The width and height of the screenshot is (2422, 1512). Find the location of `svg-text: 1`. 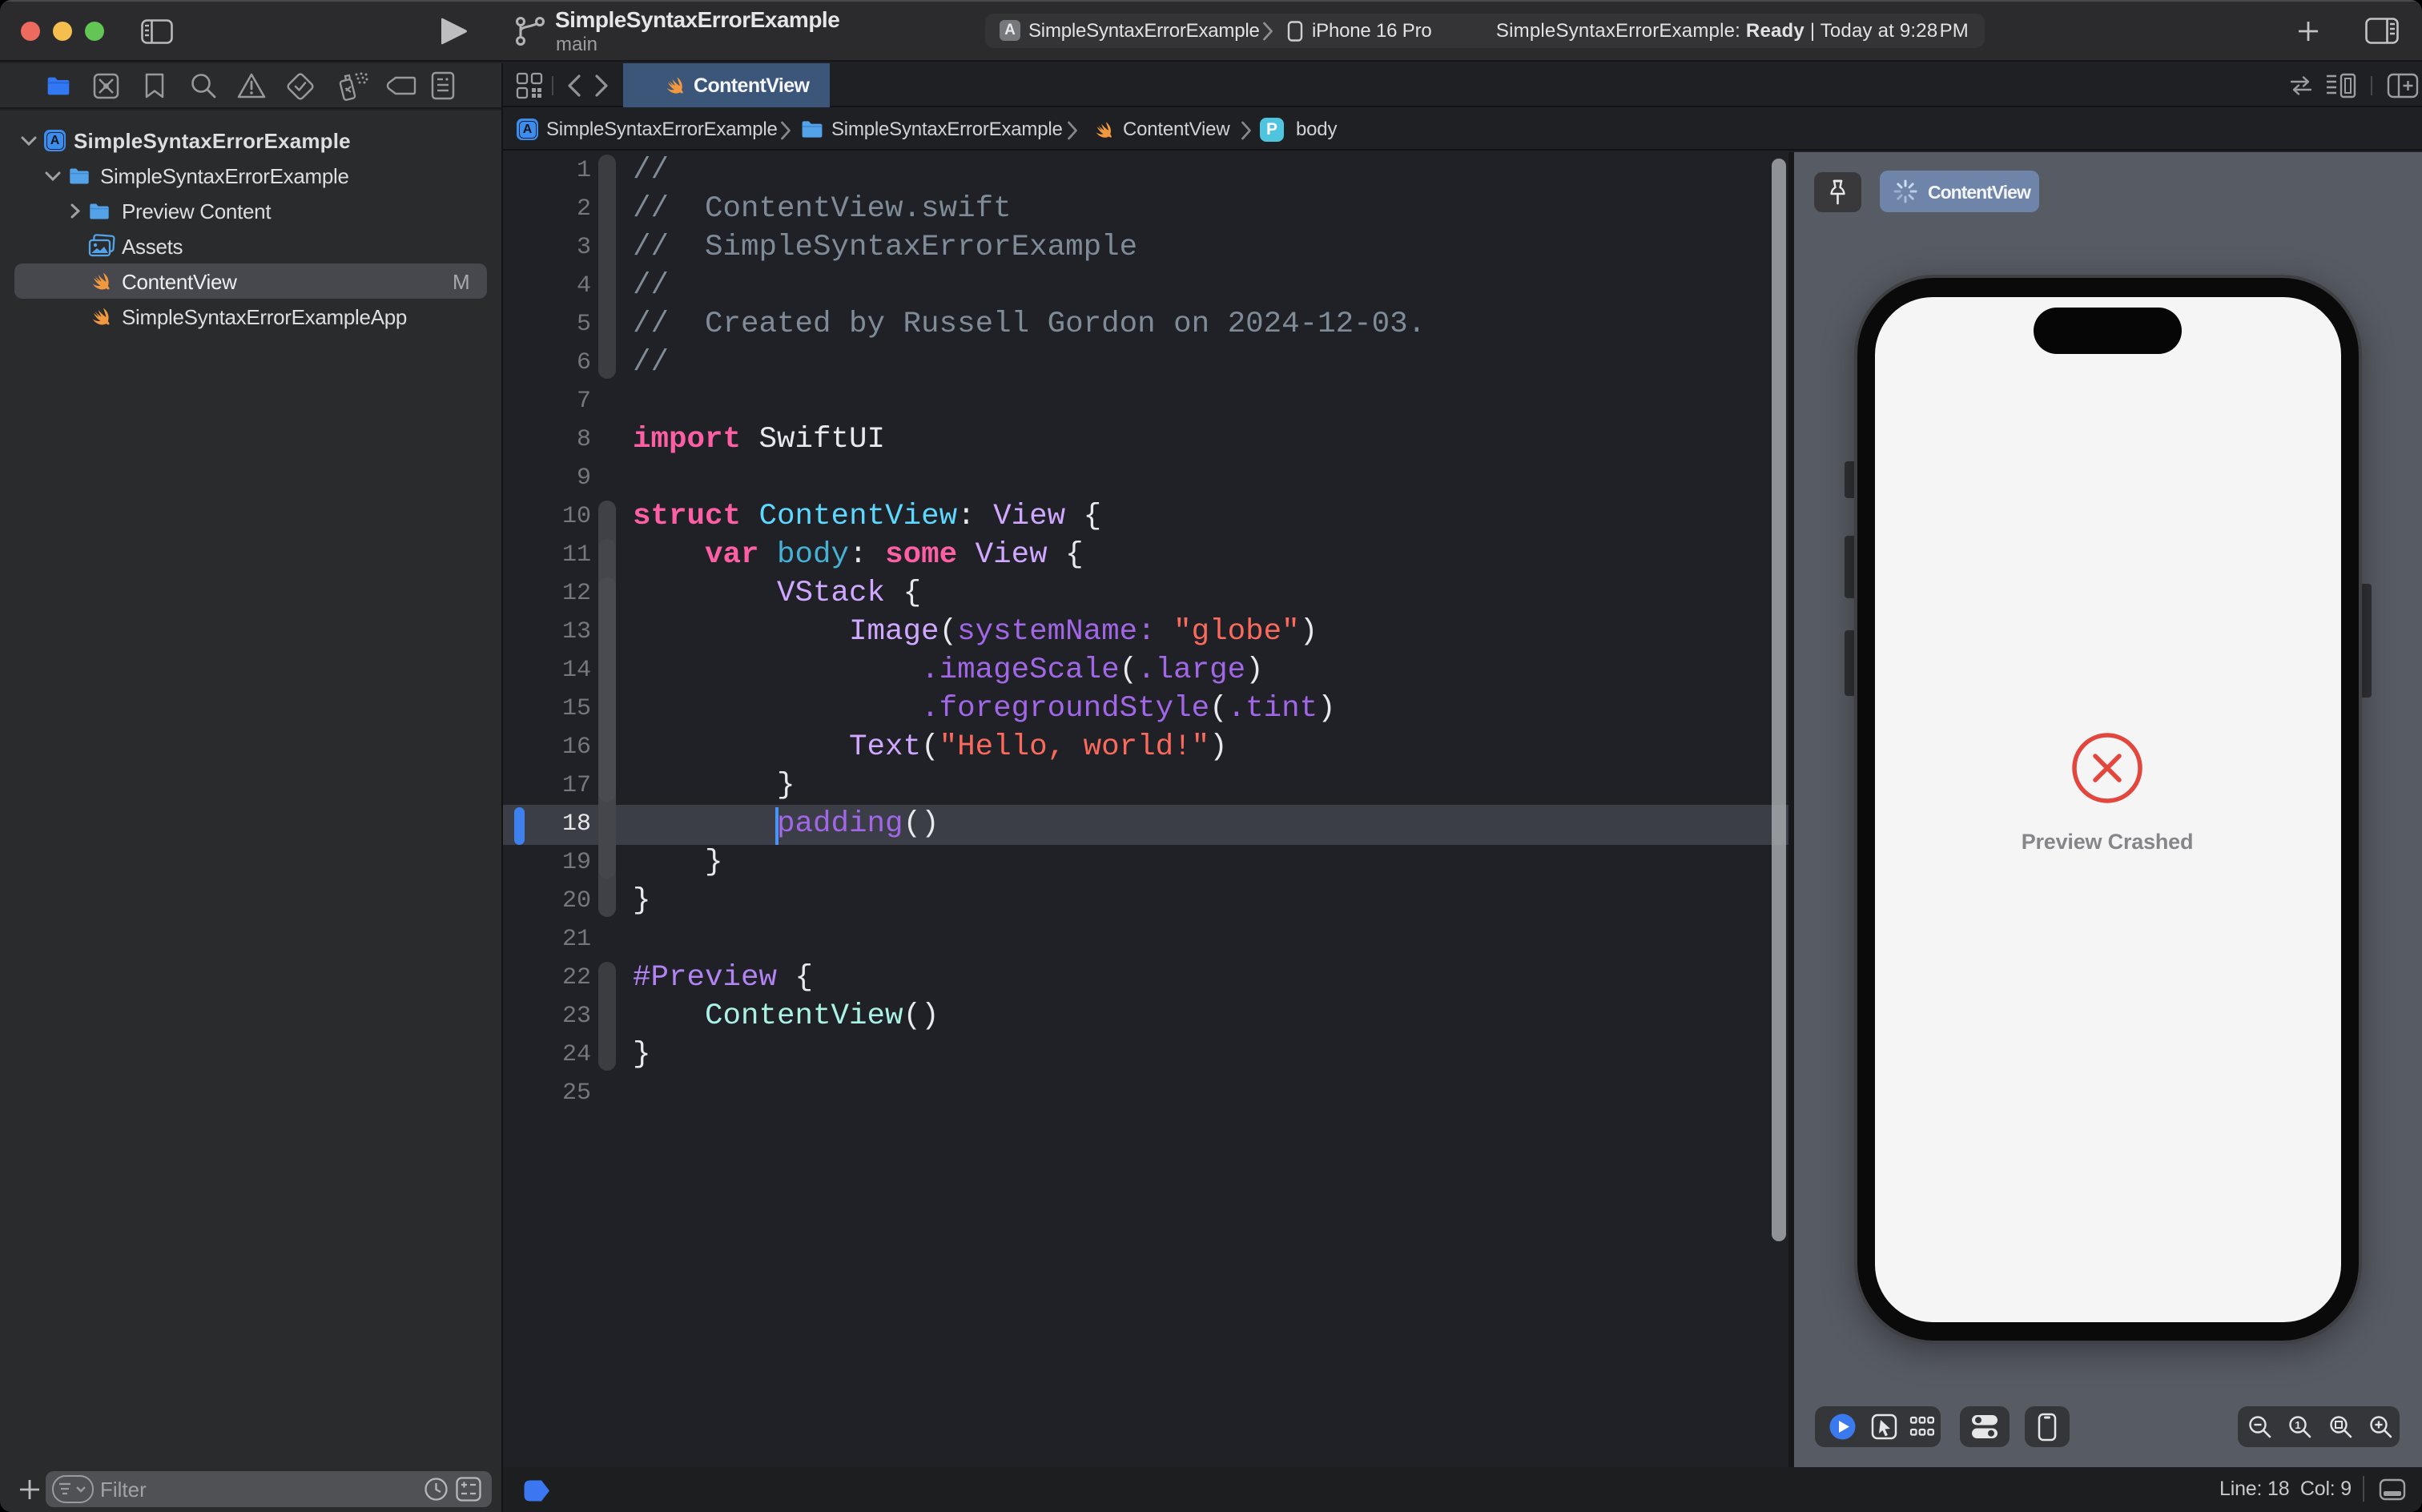

svg-text: 1 is located at coordinates (2297, 1425).